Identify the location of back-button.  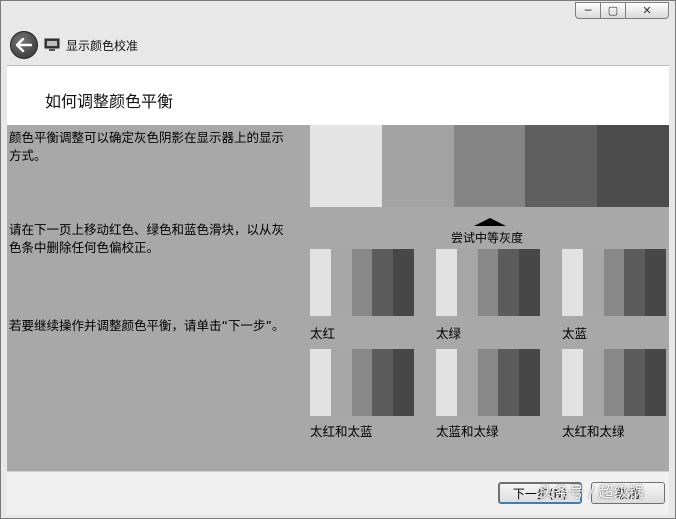
(24, 45).